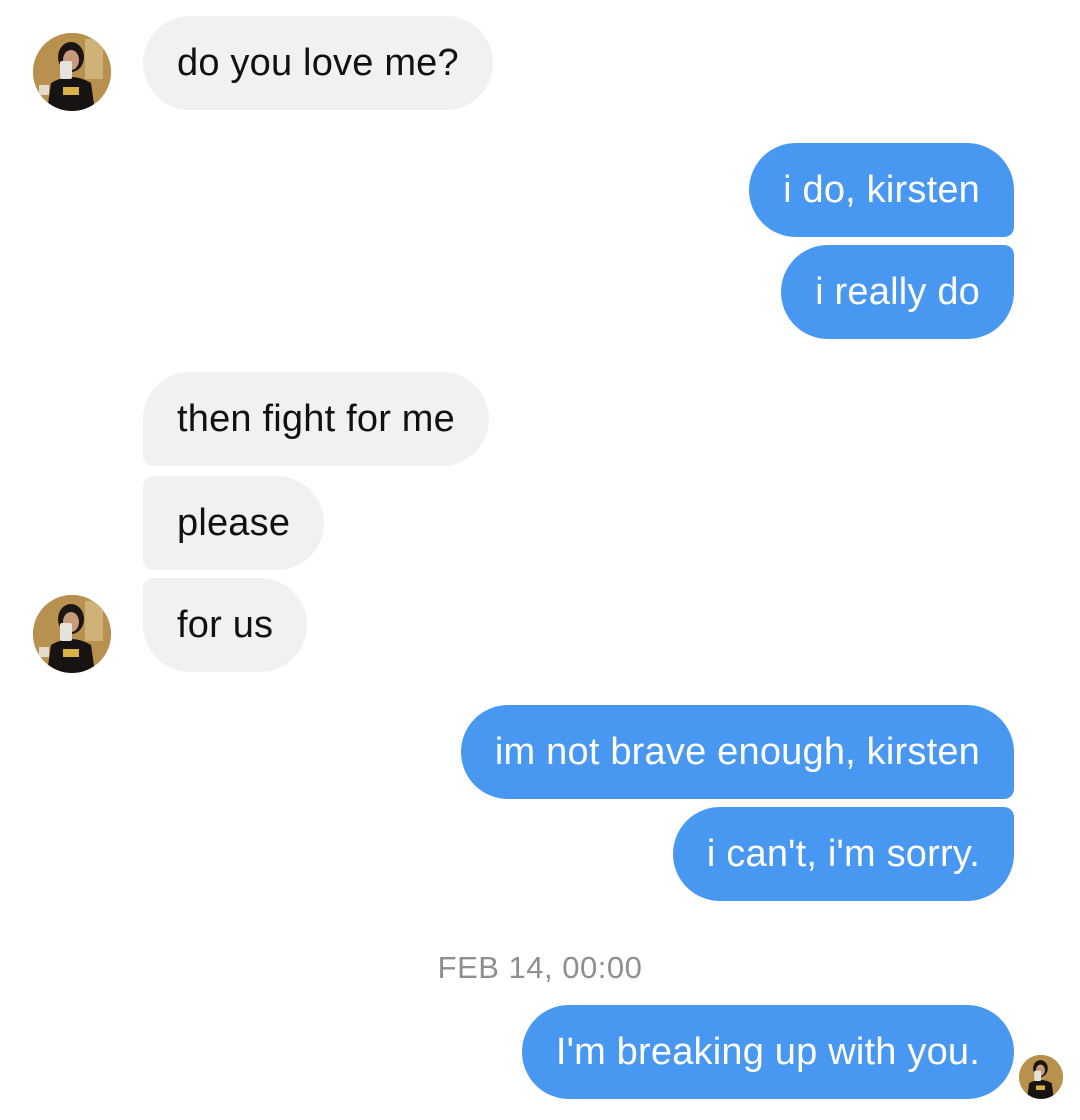  What do you see at coordinates (843, 854) in the screenshot?
I see `message-bubble-outgoing: i can't, i'm sorry.` at bounding box center [843, 854].